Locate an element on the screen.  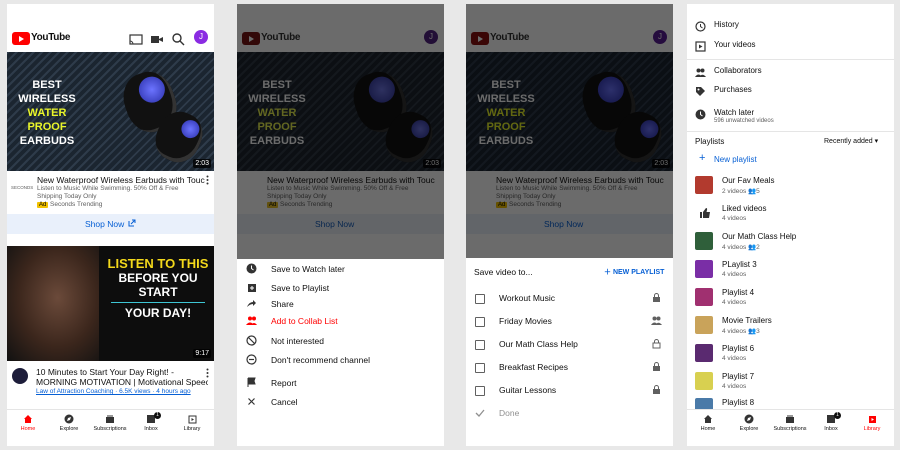
library-item-watch-later: Watch later 596 unwatched videos is located at coordinates (790, 117).